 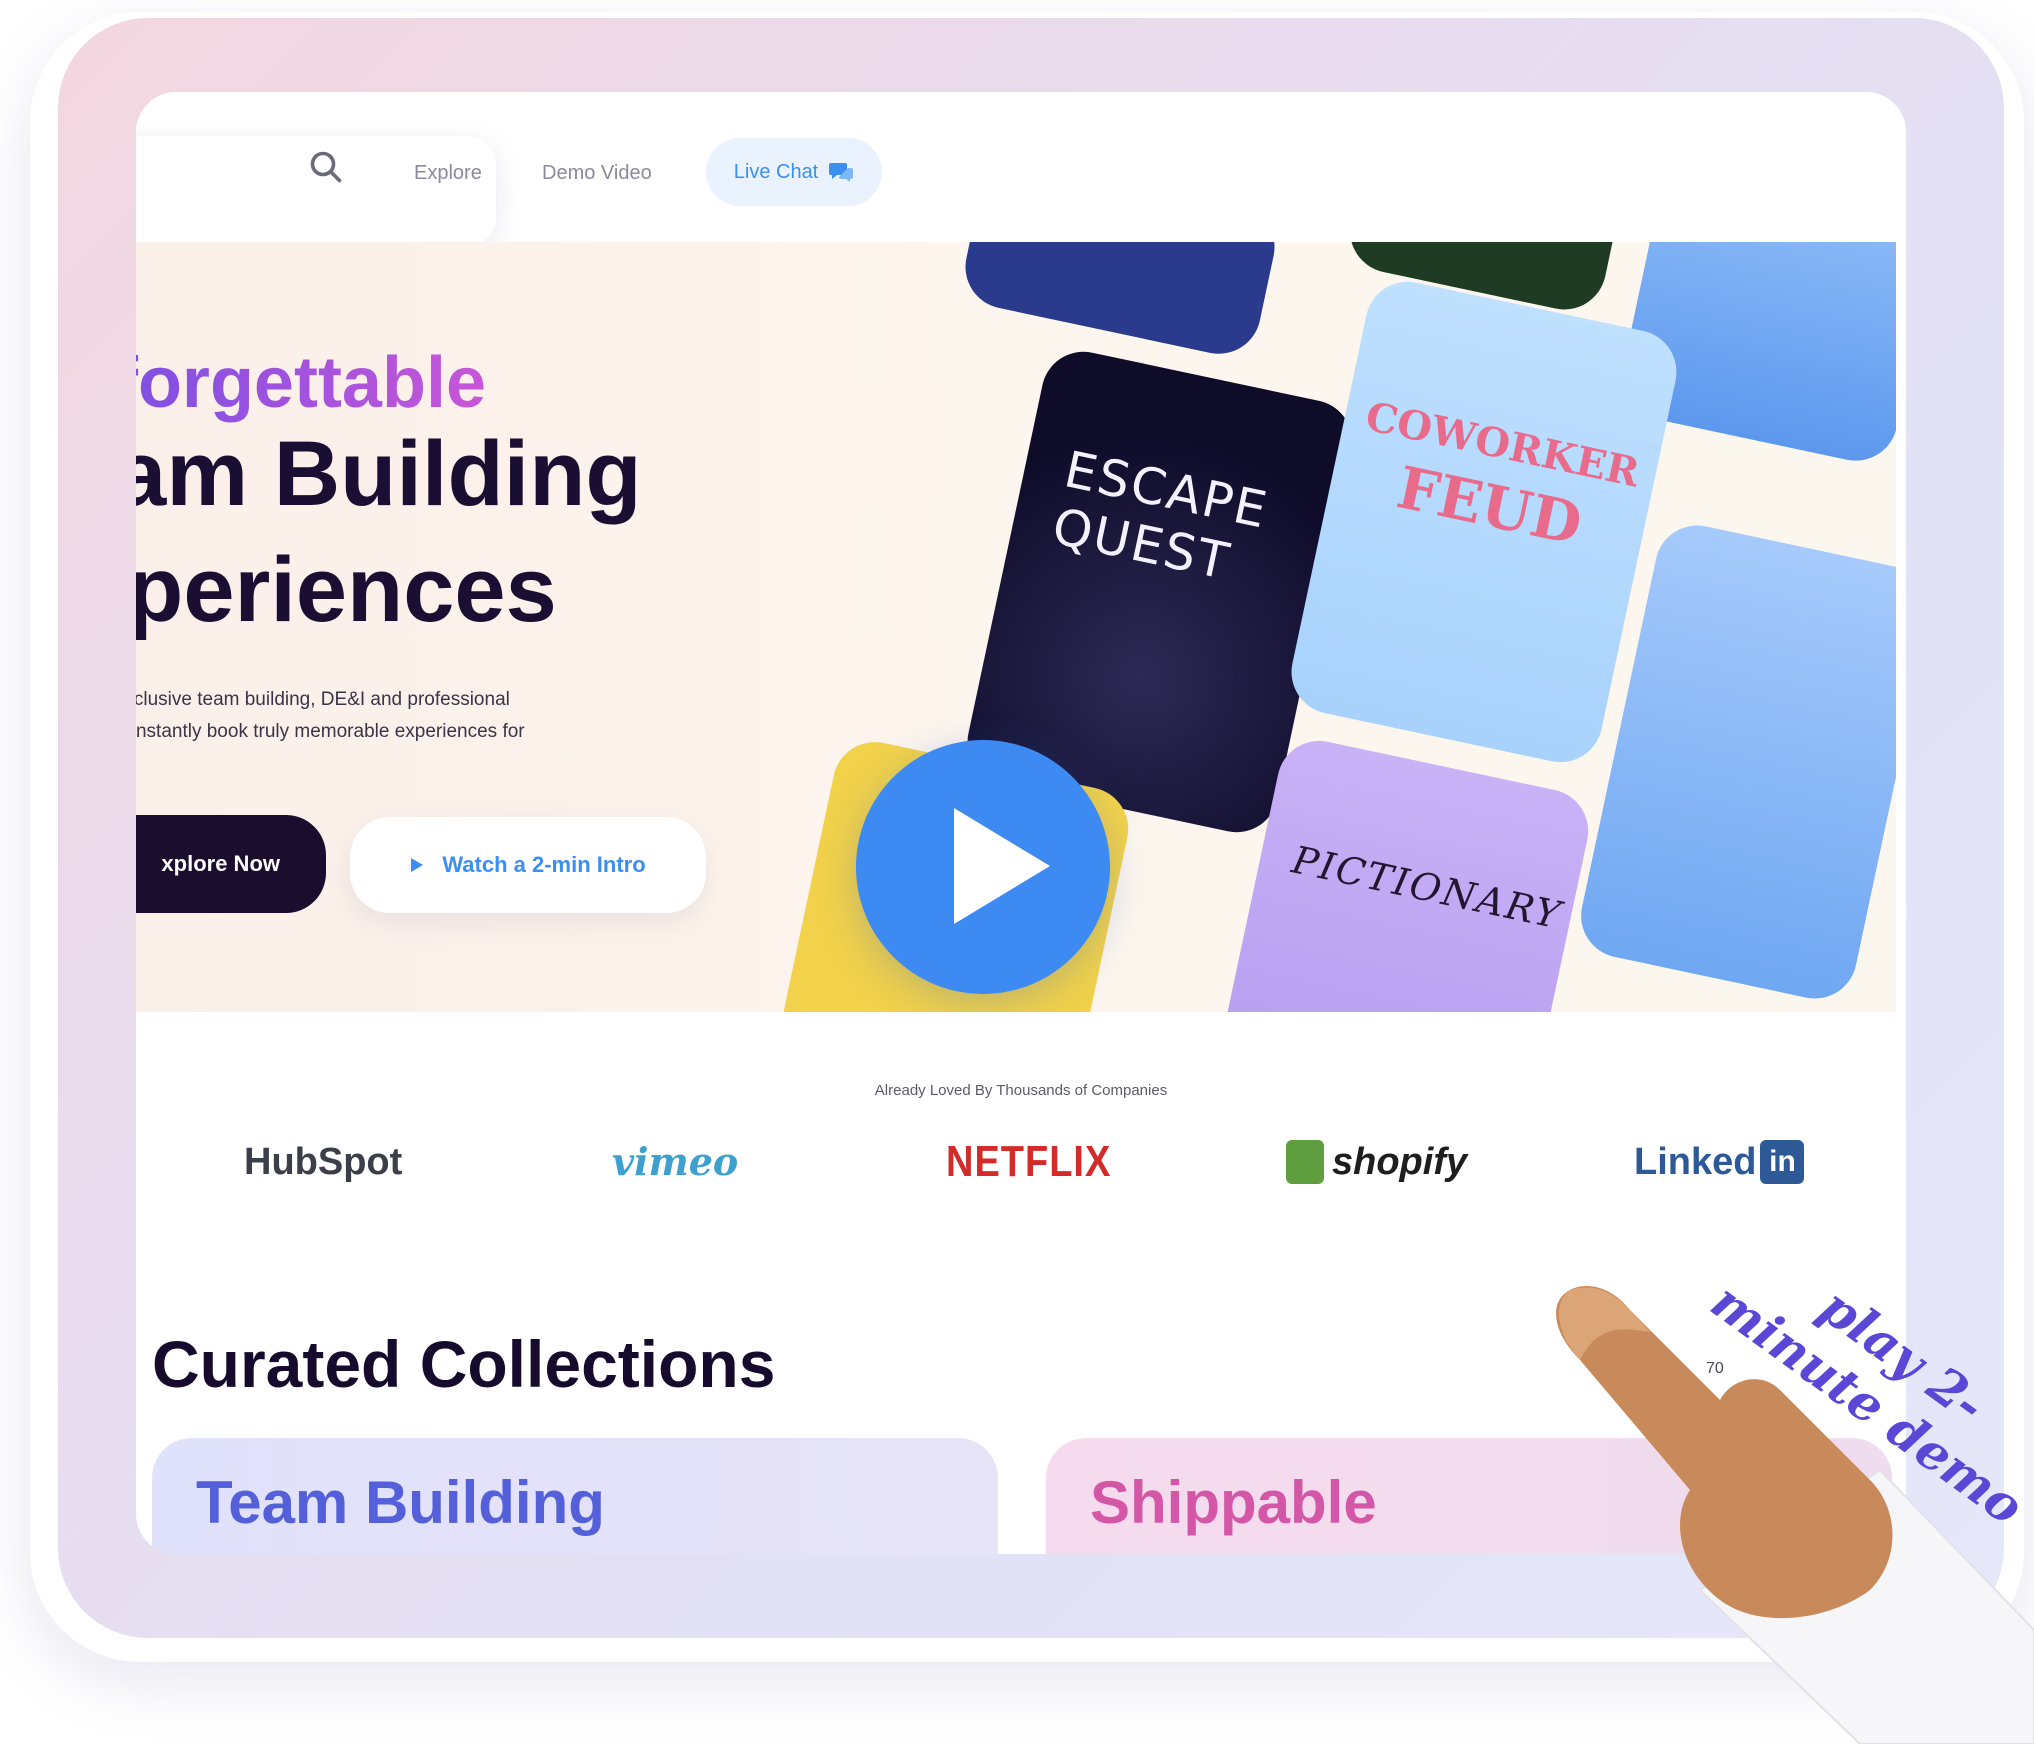 What do you see at coordinates (675, 1161) in the screenshot?
I see `vimeo-logo: vimeo` at bounding box center [675, 1161].